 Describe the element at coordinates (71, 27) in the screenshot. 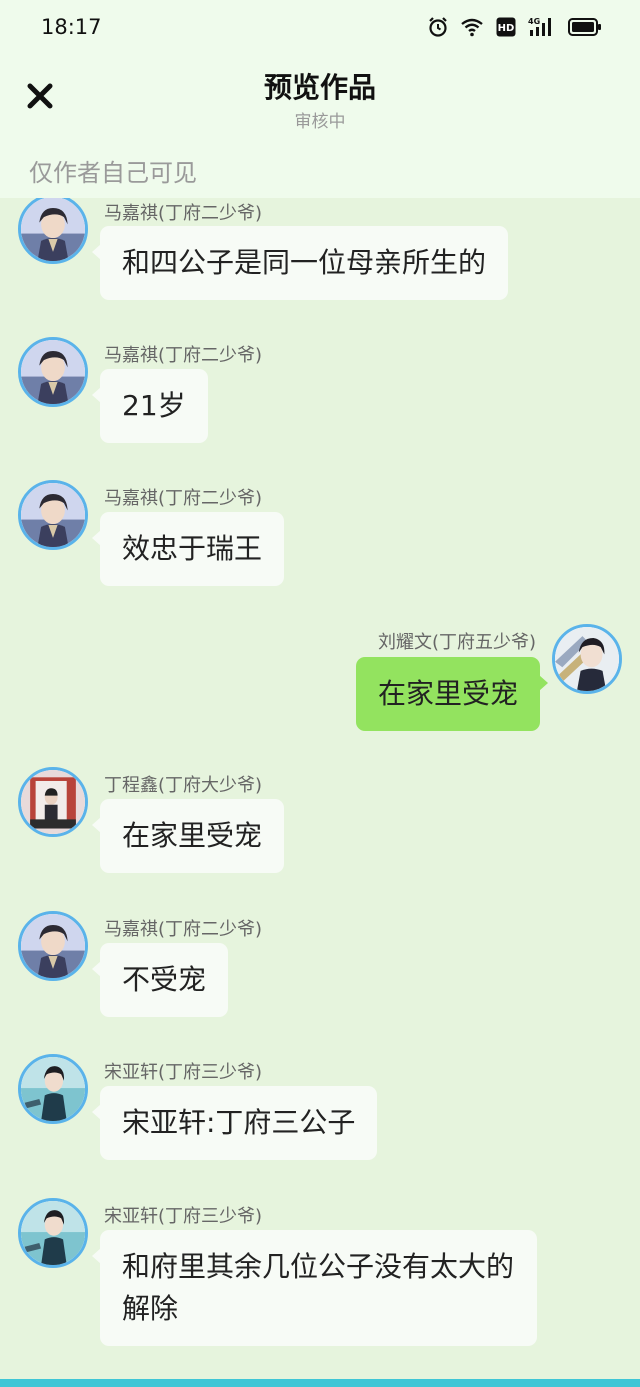

I see `status-time: 18:17` at that location.